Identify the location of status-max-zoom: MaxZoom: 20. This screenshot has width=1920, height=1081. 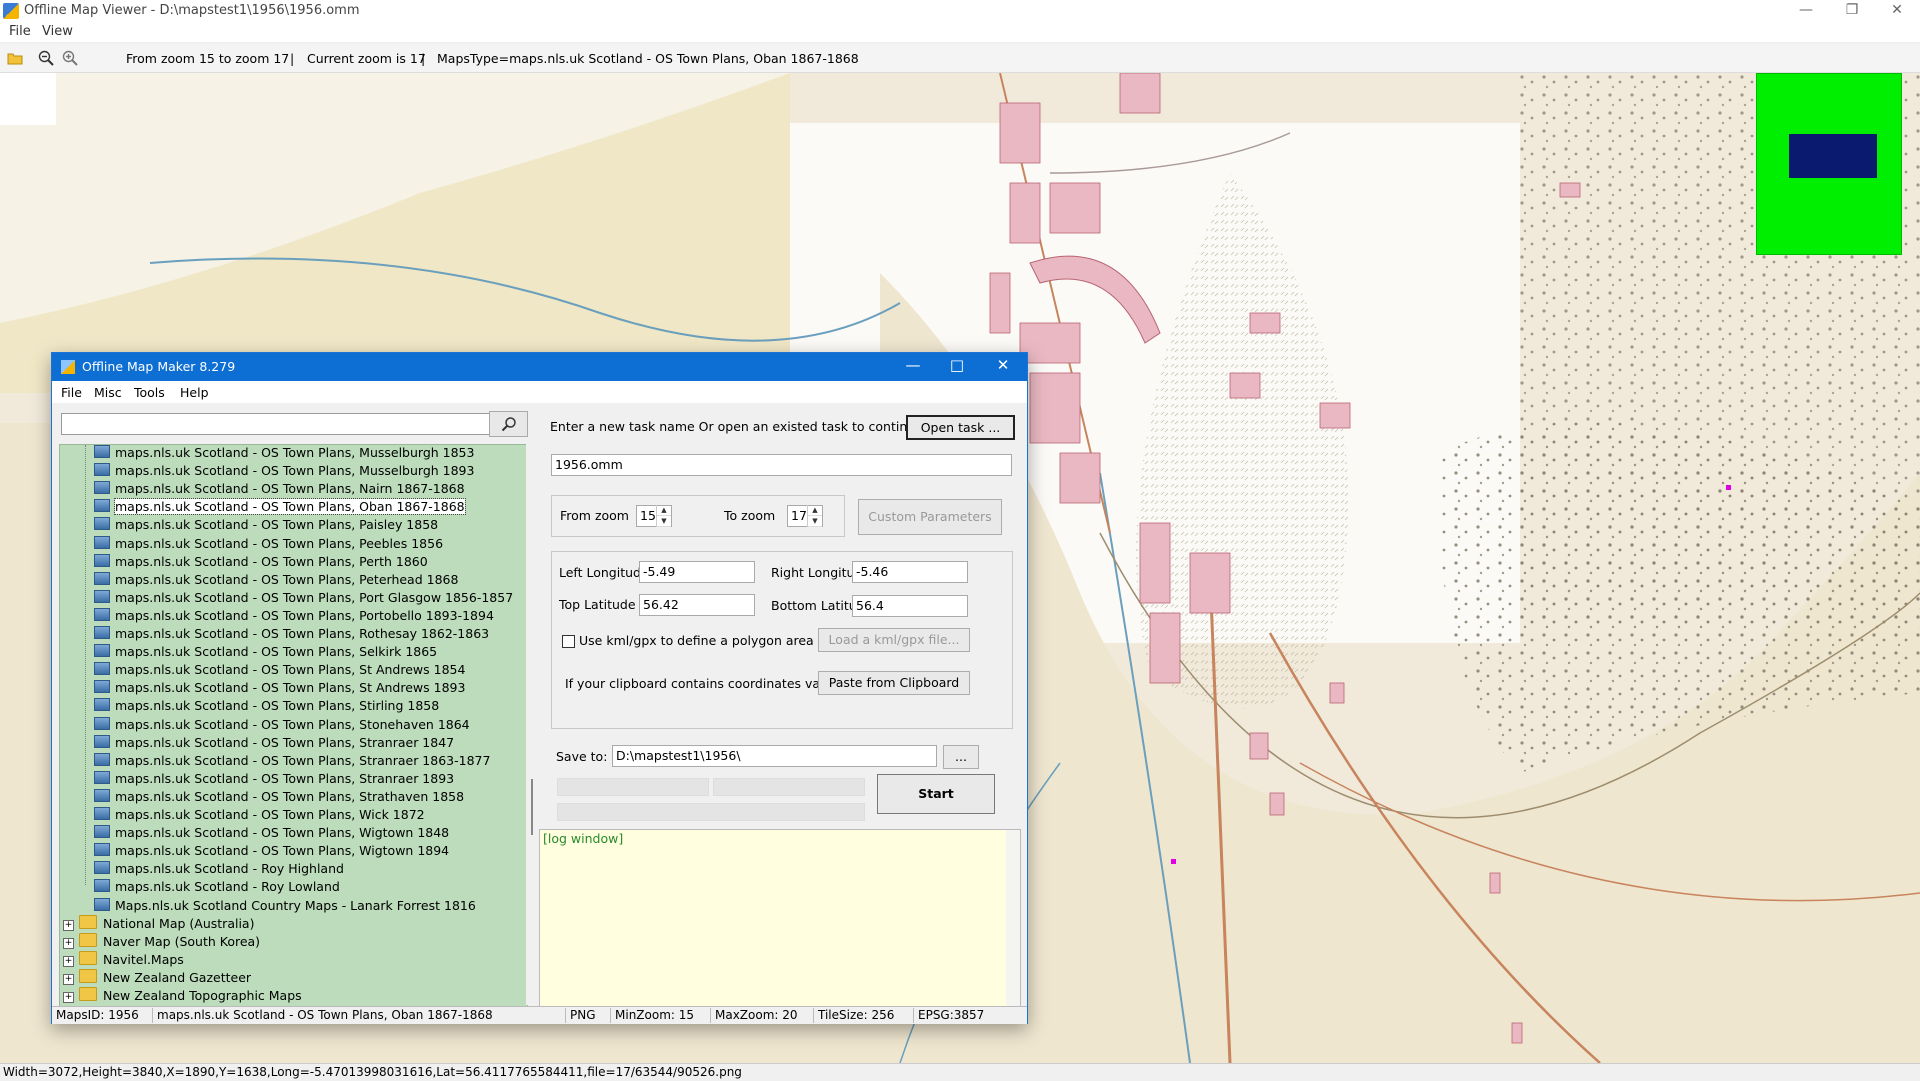
(754, 1015).